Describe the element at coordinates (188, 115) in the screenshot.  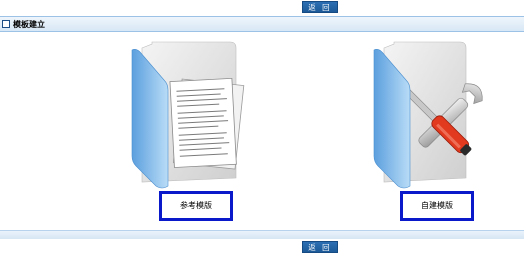
I see `folder-documents-icon` at that location.